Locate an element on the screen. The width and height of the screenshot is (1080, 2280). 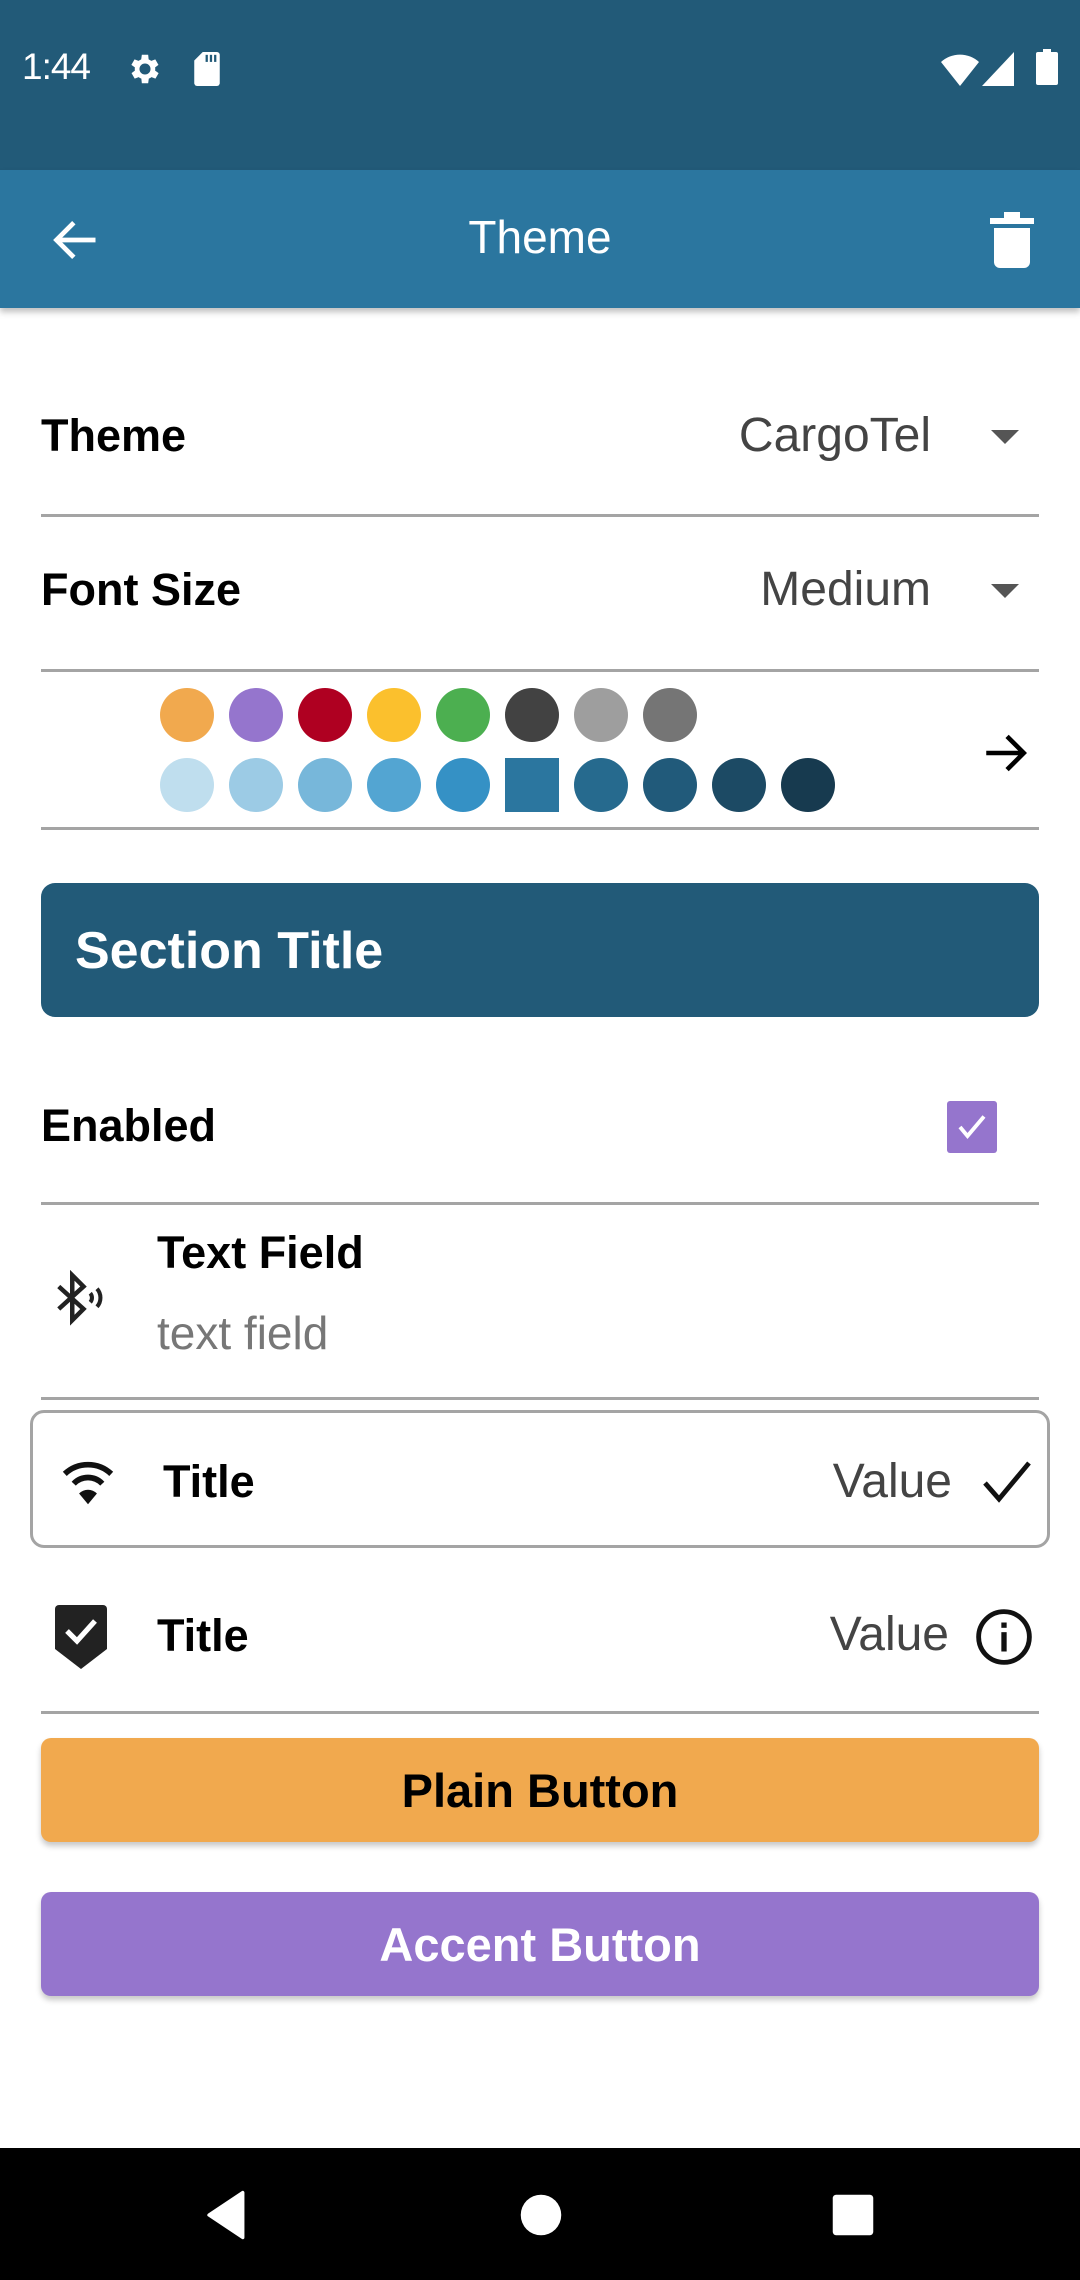
card-value: Value is located at coordinates (892, 1481).